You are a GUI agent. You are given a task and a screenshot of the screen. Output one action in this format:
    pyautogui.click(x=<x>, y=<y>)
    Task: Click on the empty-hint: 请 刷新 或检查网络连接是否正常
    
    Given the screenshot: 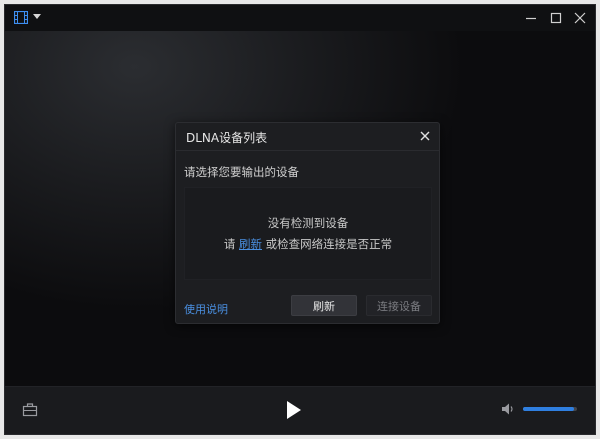 What is the action you would take?
    pyautogui.click(x=308, y=244)
    